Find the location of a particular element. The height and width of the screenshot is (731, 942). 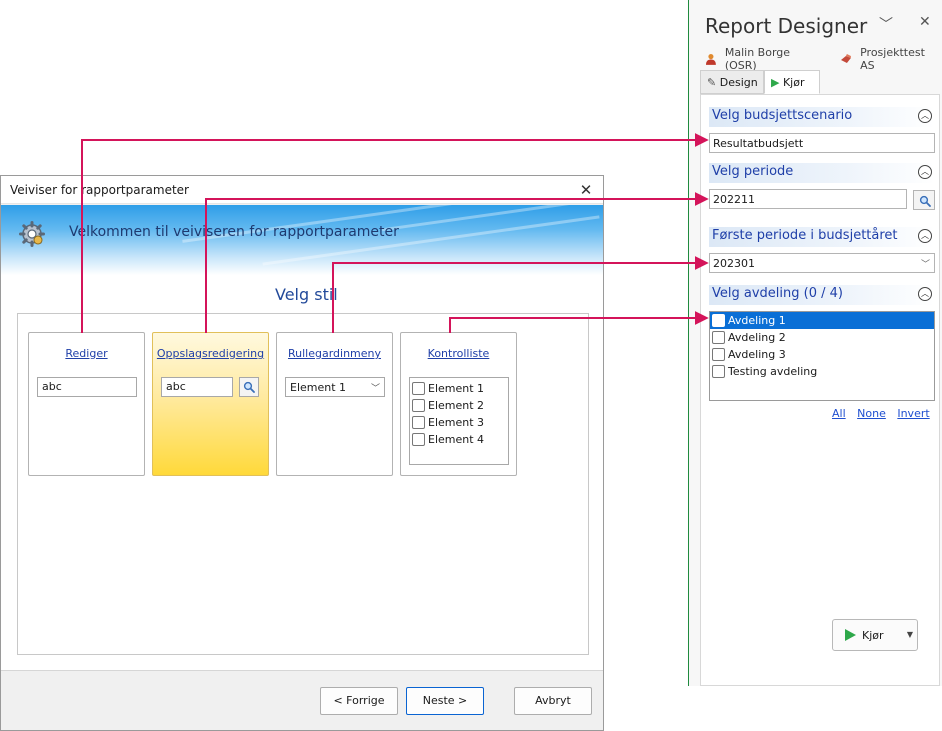

card-label: Kontrolliste is located at coordinates (458, 353).